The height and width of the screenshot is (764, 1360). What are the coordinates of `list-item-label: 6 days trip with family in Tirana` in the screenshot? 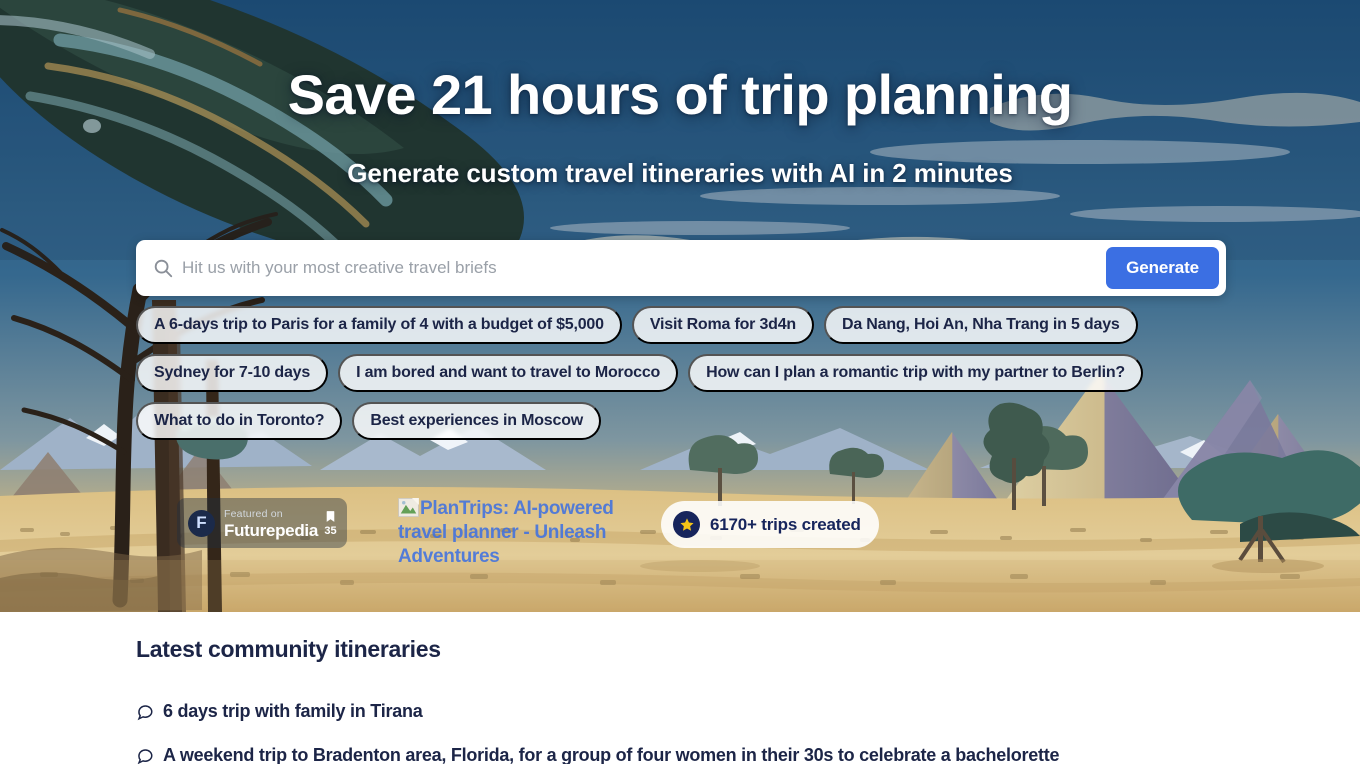 It's located at (293, 711).